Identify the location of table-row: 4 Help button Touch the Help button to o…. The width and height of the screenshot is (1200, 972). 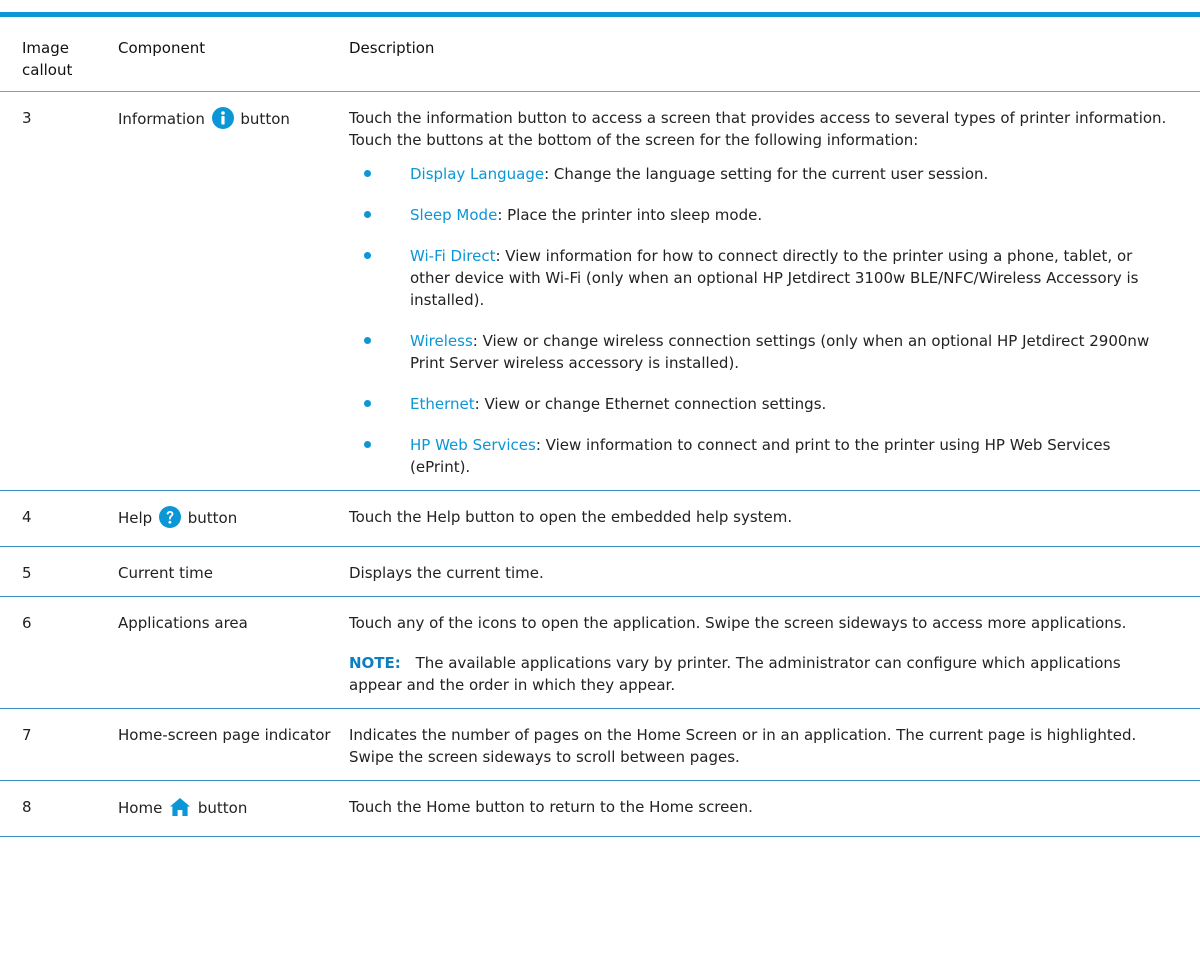
(600, 518).